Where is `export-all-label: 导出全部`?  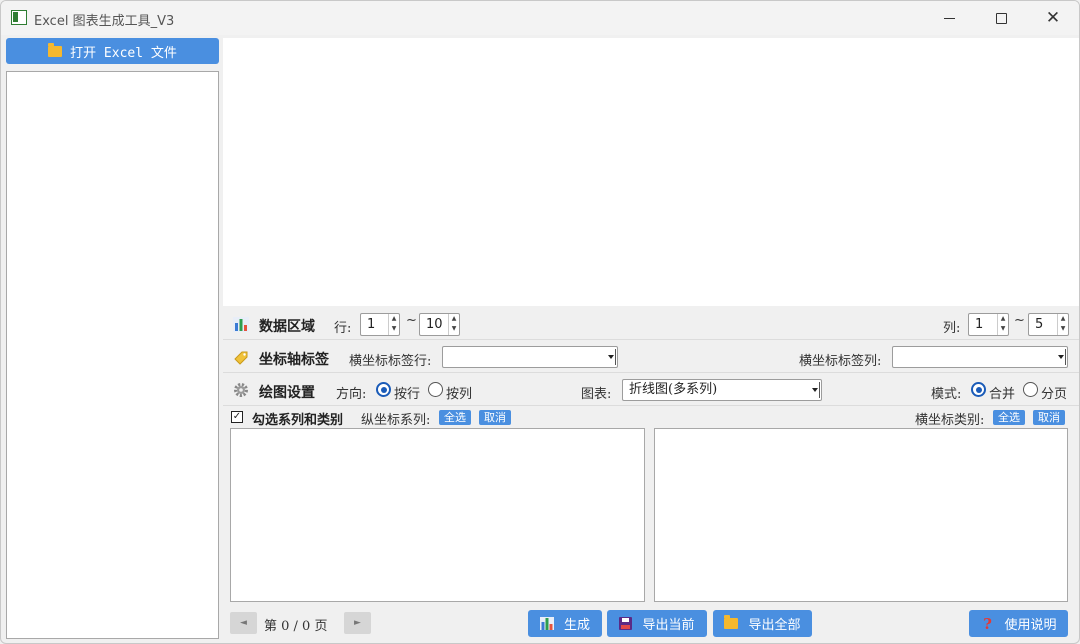
export-all-label: 导出全部 is located at coordinates (774, 625).